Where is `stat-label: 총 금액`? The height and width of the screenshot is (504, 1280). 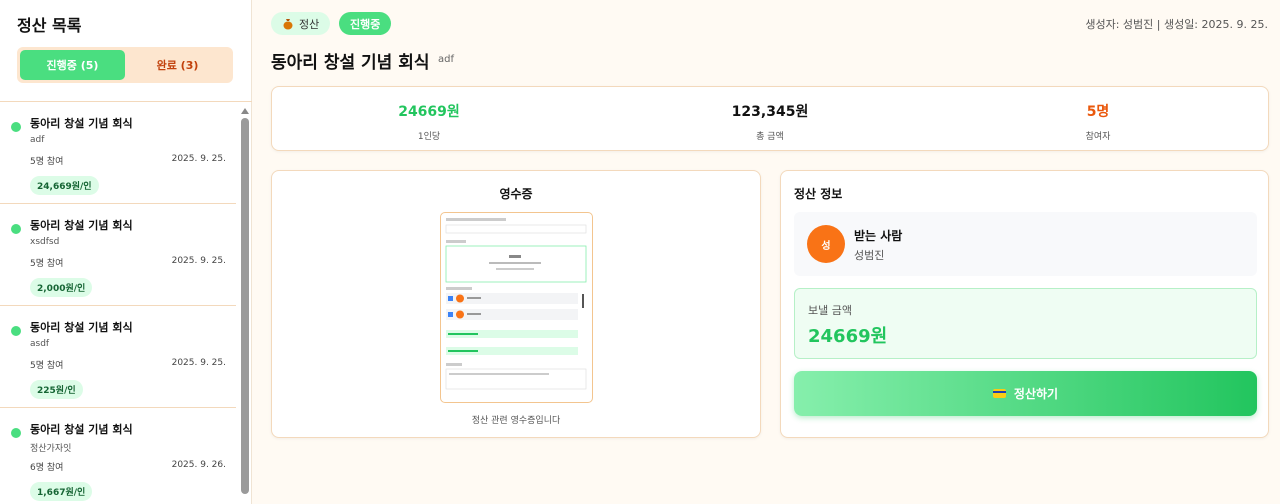 stat-label: 총 금액 is located at coordinates (770, 137).